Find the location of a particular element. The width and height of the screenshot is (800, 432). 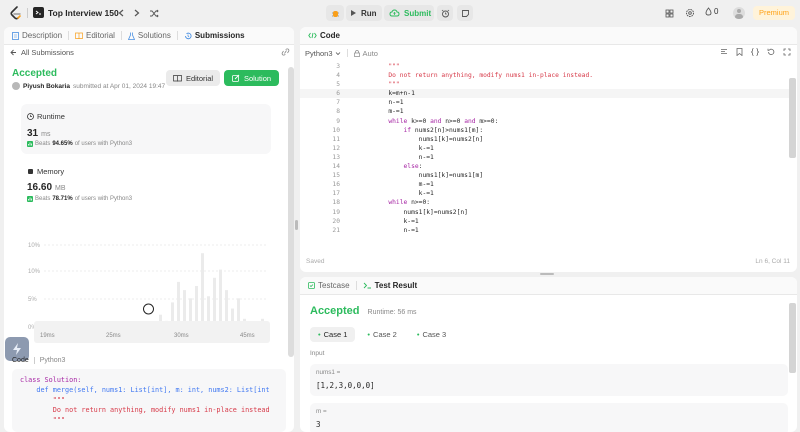

arrow-left-icon is located at coordinates (13, 52).